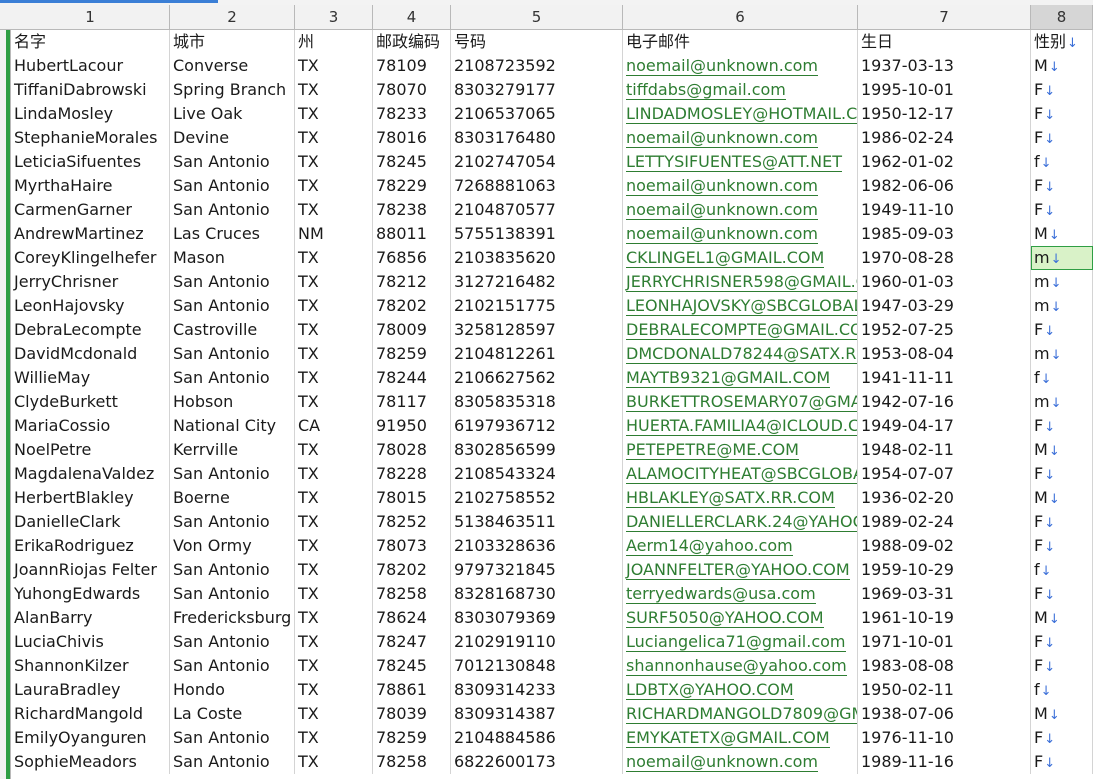 The width and height of the screenshot is (1093, 779). I want to click on table-cell-5: 2102151775, so click(537, 306).